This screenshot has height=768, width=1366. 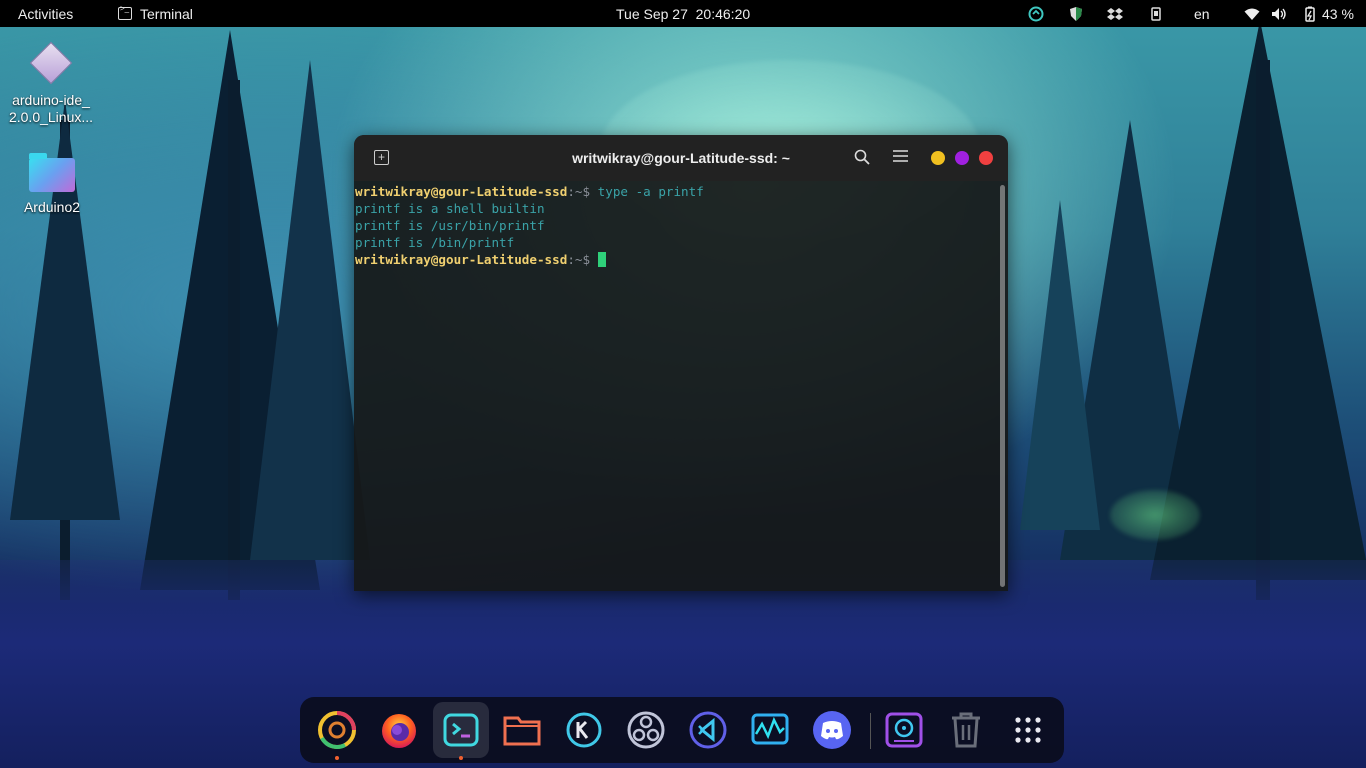 I want to click on dock-item-chrome, so click(x=337, y=733).